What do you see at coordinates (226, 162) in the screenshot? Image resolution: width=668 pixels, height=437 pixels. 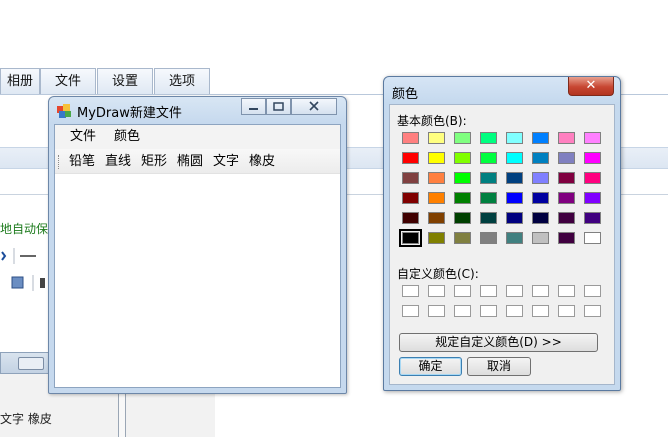 I see `tool-text: 文字` at bounding box center [226, 162].